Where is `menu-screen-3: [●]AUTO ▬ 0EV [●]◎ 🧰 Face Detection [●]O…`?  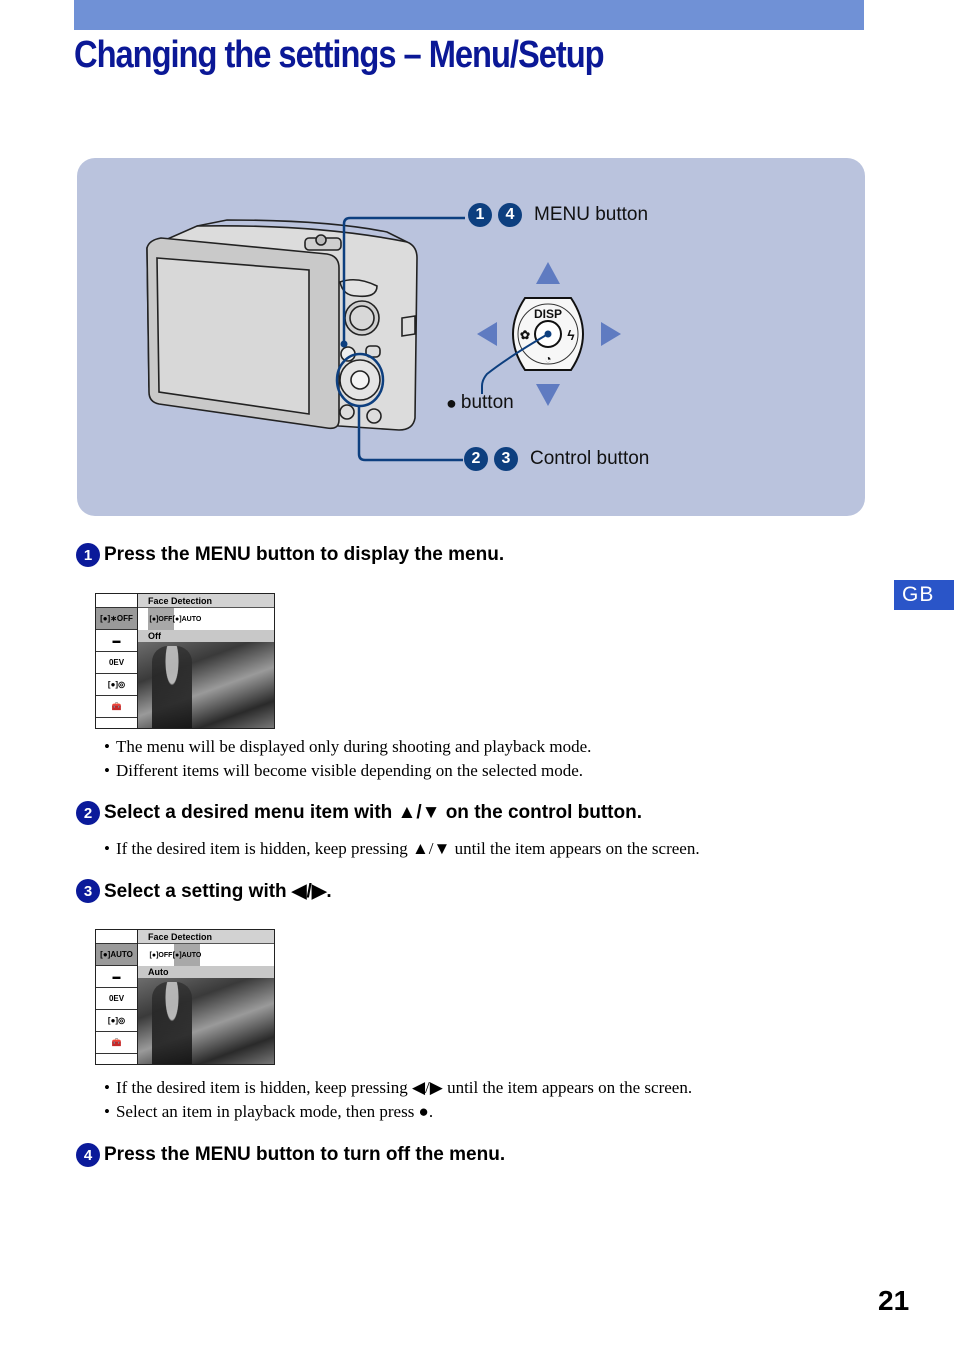
menu-screen-3: [●]AUTO ▬ 0EV [●]◎ 🧰 Face Detection [●]O… is located at coordinates (185, 997).